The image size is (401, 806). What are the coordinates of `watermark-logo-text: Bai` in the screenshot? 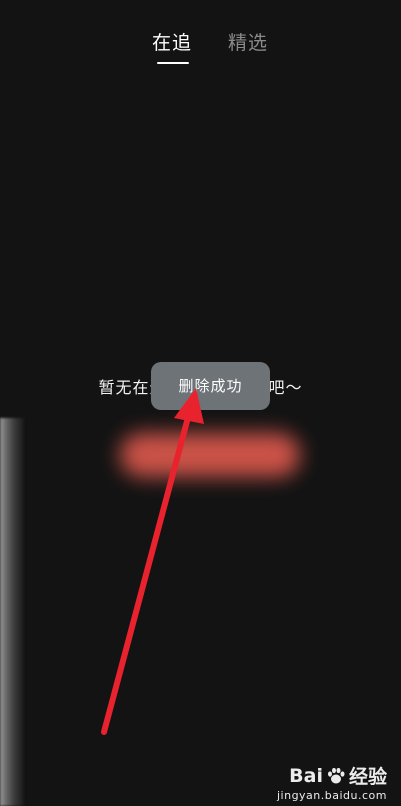 It's located at (306, 775).